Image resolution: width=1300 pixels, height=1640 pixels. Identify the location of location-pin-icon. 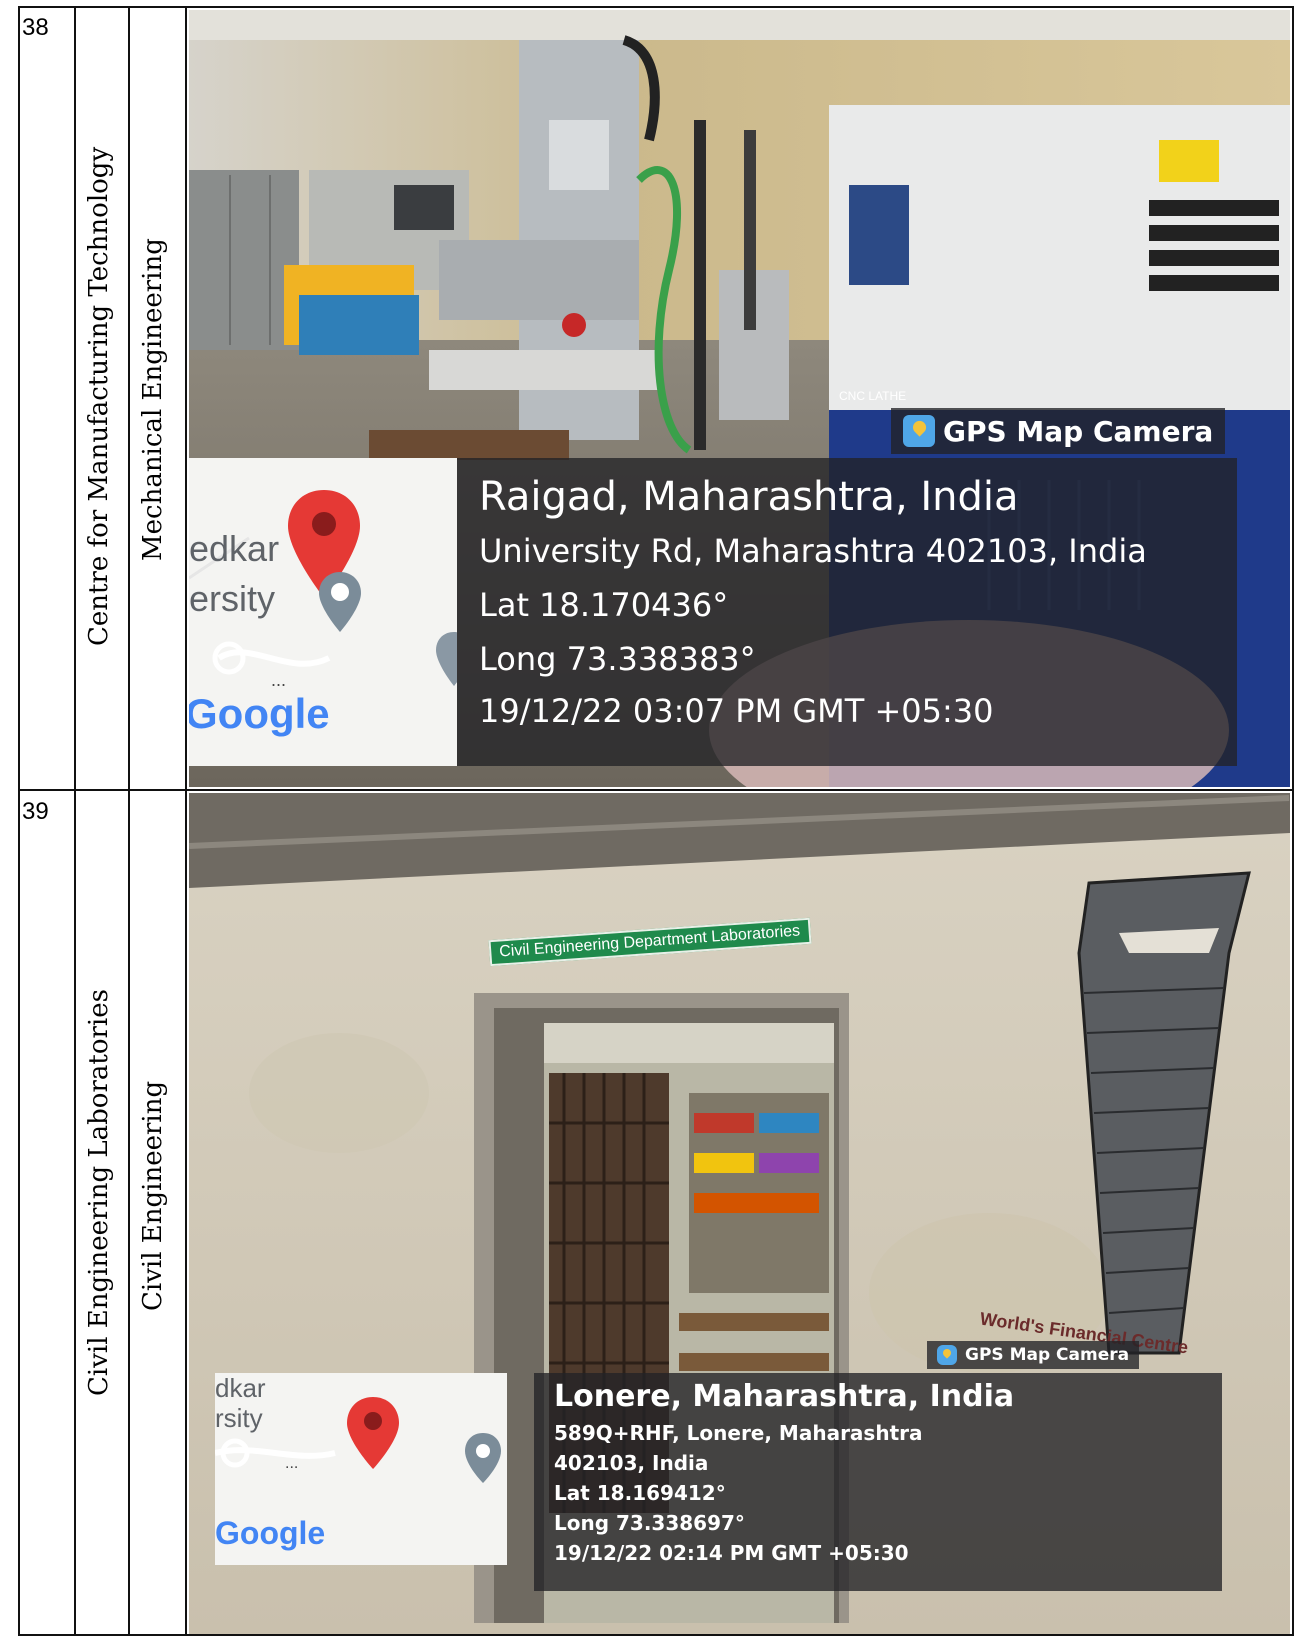
(373, 1433).